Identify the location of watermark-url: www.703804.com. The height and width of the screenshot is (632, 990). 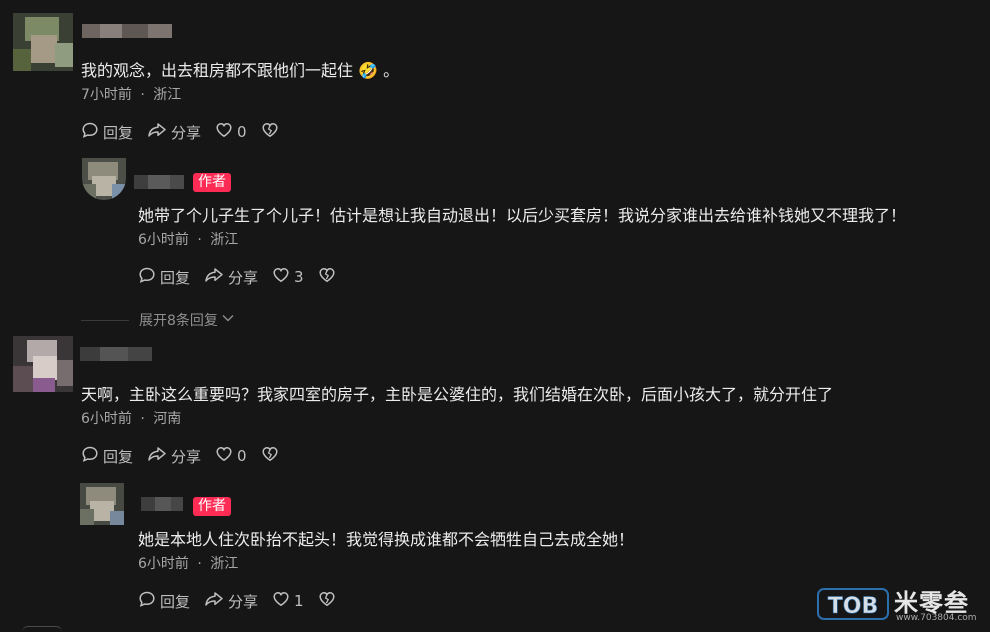
(936, 618).